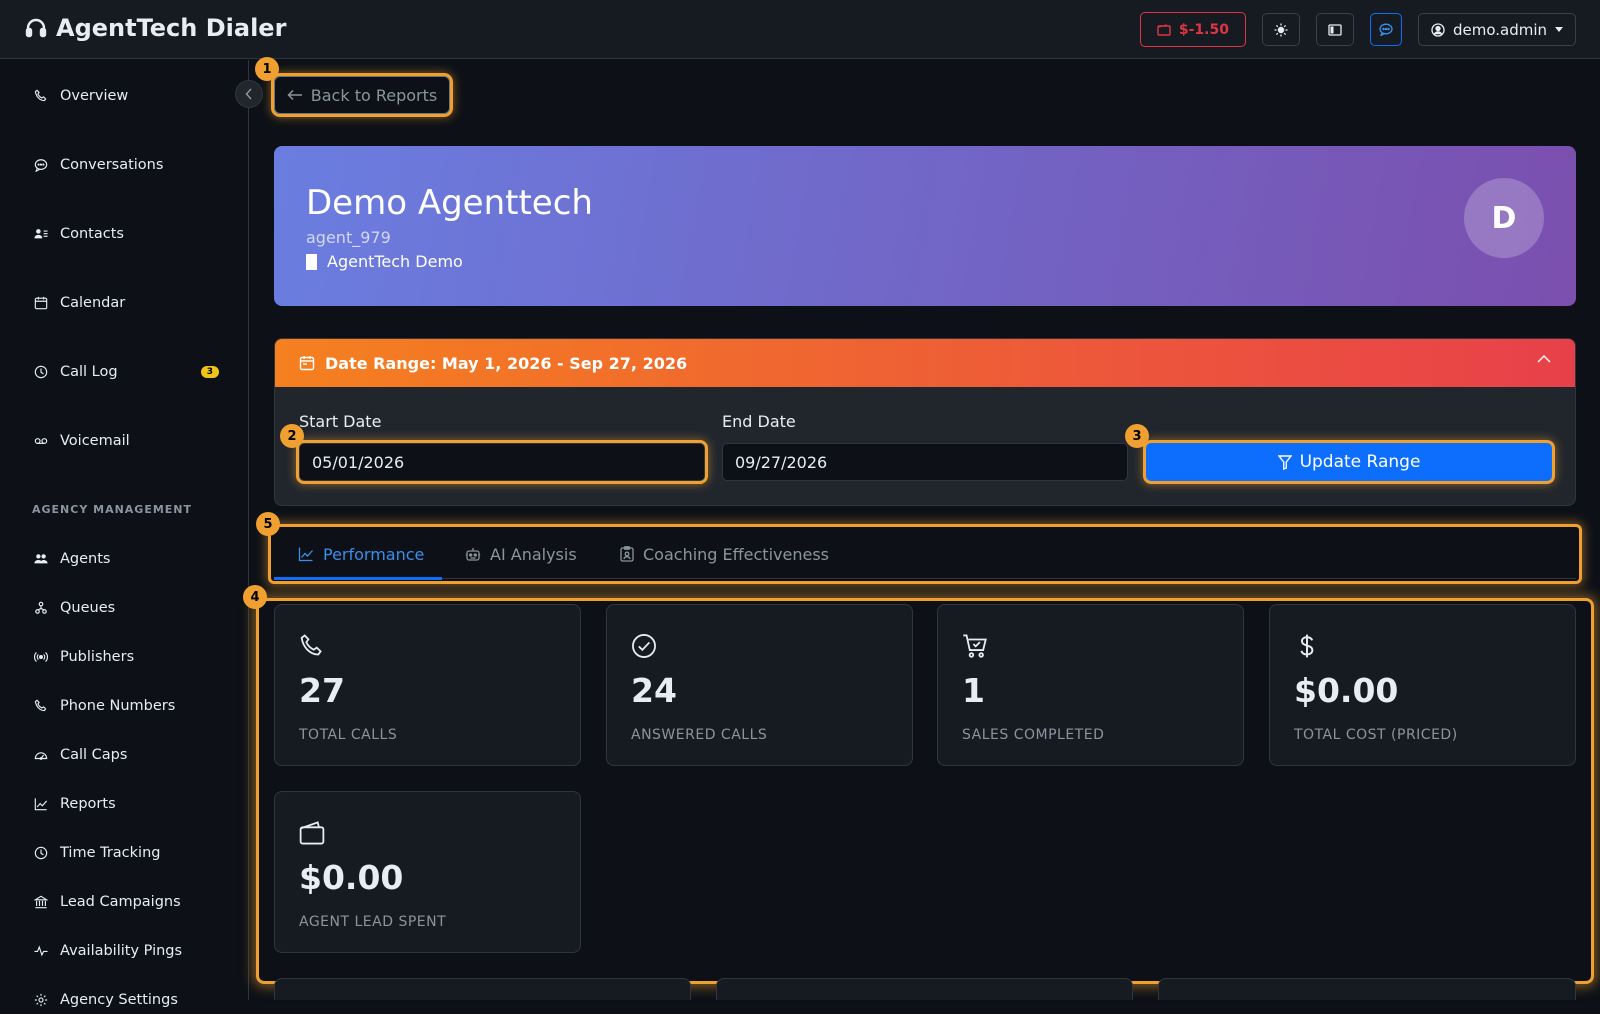  I want to click on stat-label: ANSWERED CALLS, so click(699, 735).